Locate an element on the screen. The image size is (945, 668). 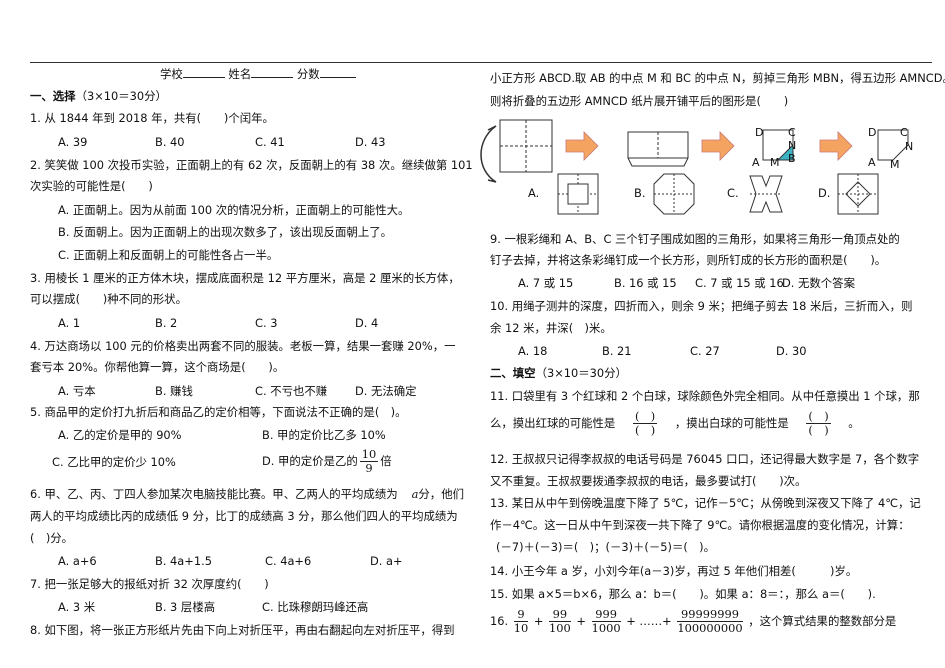
q14-stem: 14. 小王今年 a 岁，小刘今年(a－3)岁，再过 5 年他们相差( )岁。 is located at coordinates (674, 571).